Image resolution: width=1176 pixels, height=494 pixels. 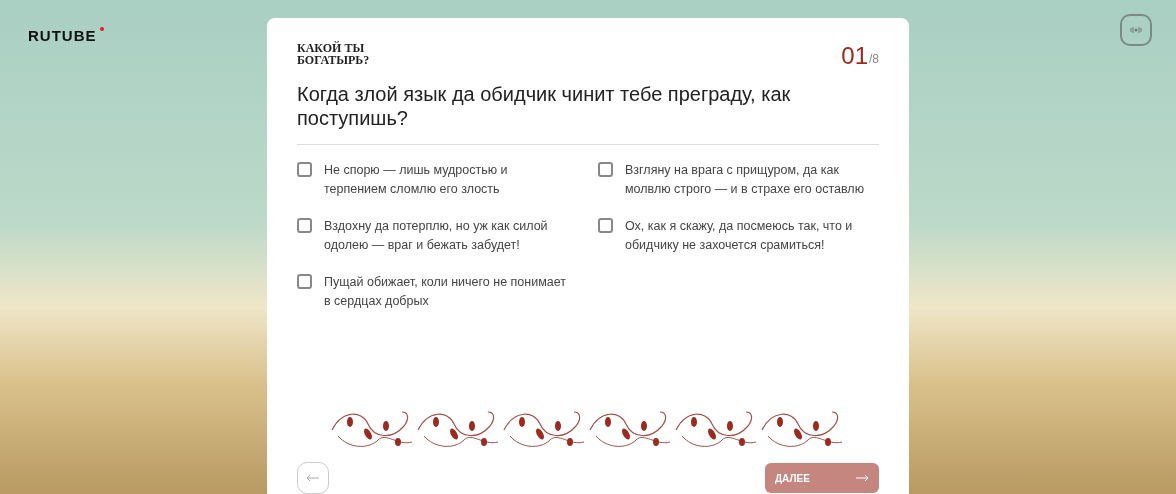 I want to click on speaker-icon, so click(x=1136, y=30).